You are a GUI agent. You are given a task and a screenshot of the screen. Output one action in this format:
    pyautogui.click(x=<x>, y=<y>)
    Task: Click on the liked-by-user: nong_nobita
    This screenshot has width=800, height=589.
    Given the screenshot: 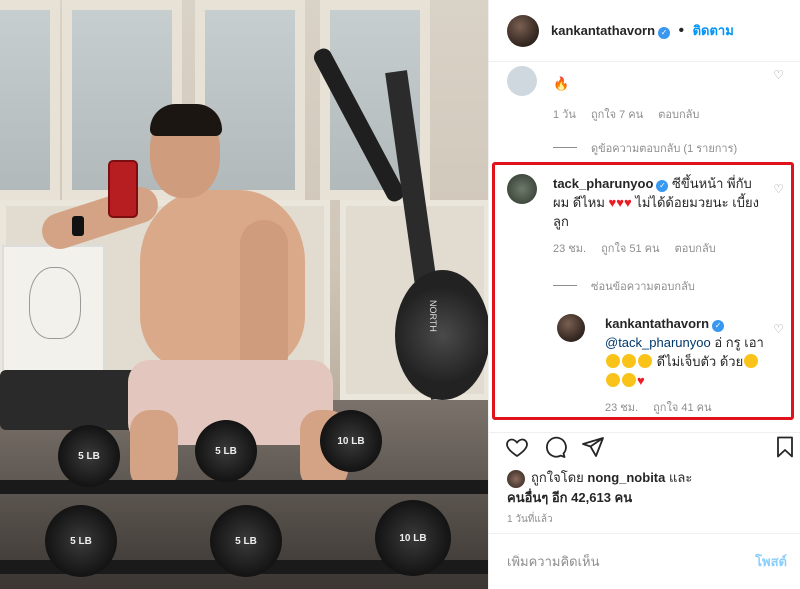 What is the action you would take?
    pyautogui.click(x=626, y=477)
    